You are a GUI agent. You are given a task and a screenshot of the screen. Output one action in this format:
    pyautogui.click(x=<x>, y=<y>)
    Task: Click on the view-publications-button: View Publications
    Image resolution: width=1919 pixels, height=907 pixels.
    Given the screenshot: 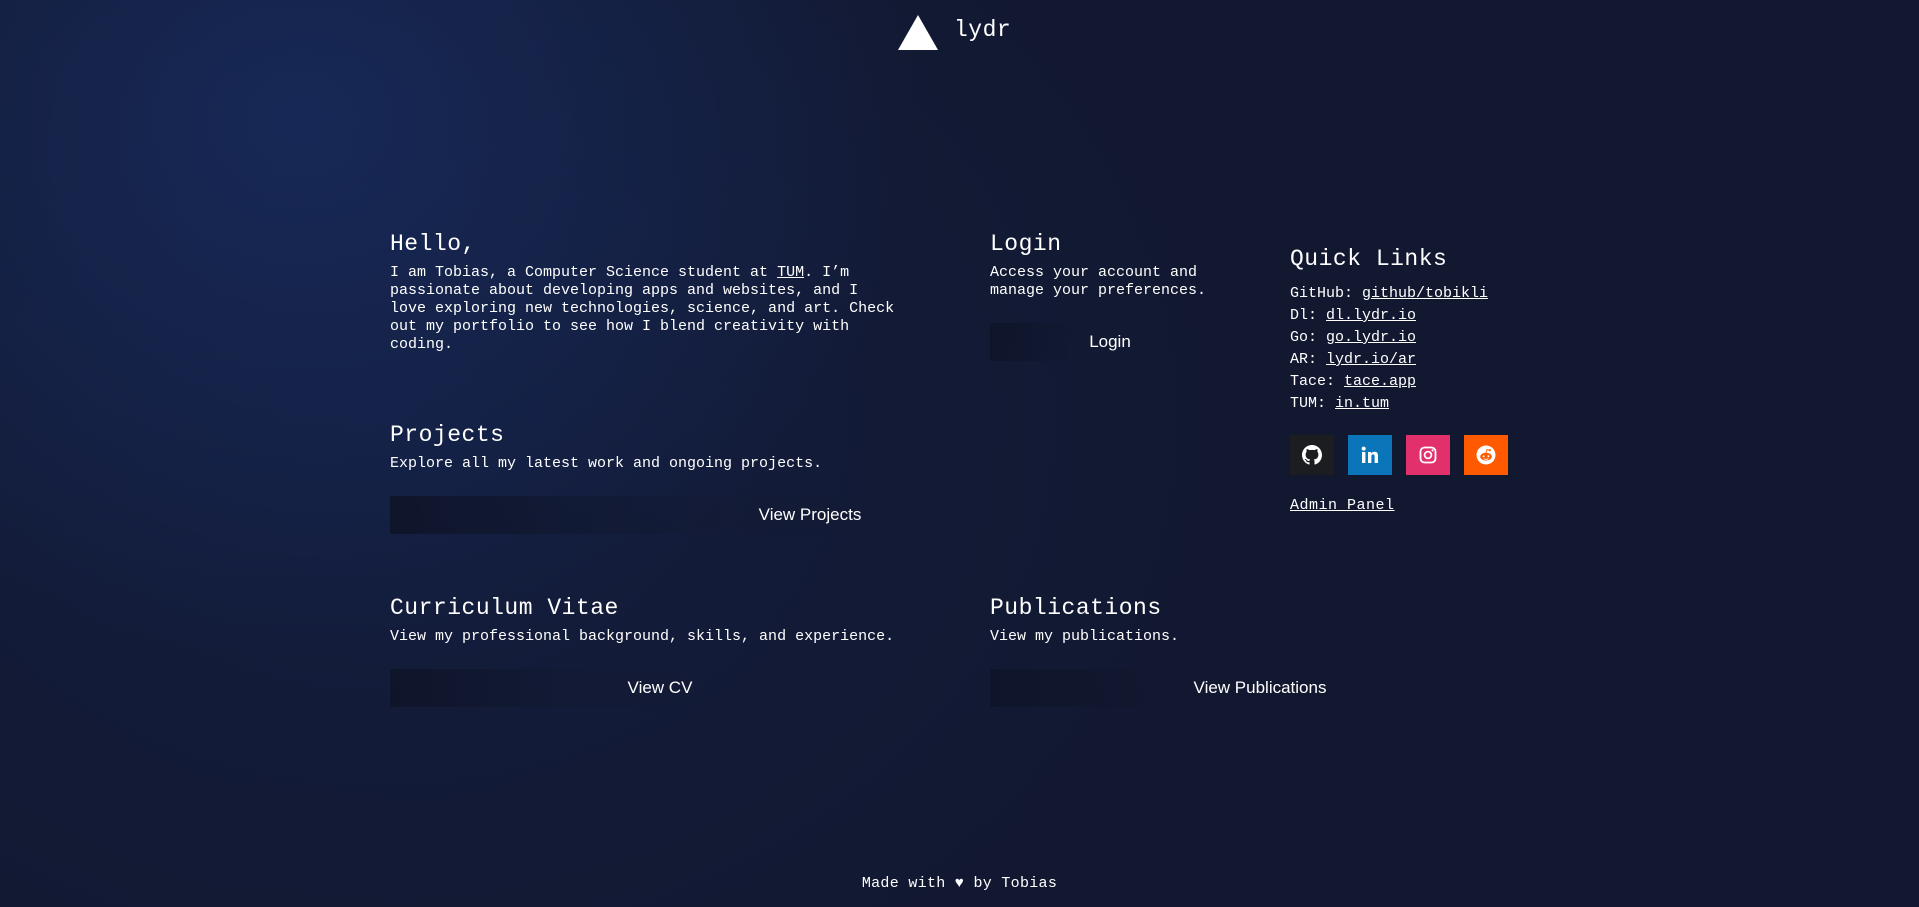 What is the action you would take?
    pyautogui.click(x=1260, y=688)
    